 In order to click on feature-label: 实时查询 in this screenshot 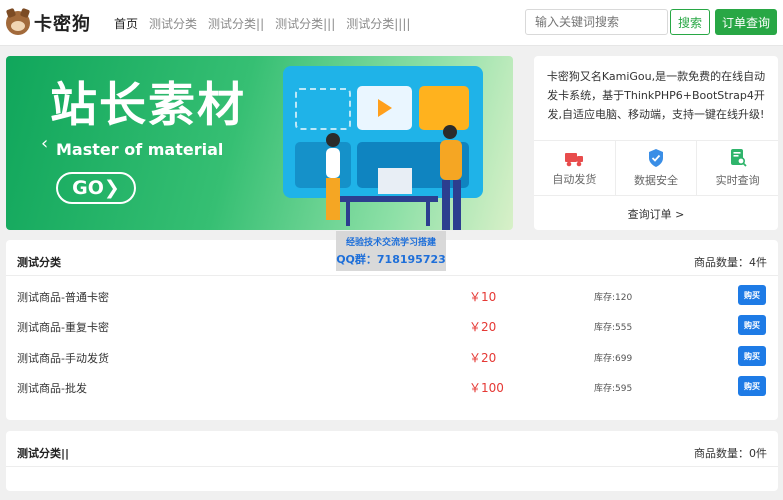, I will do `click(737, 180)`.